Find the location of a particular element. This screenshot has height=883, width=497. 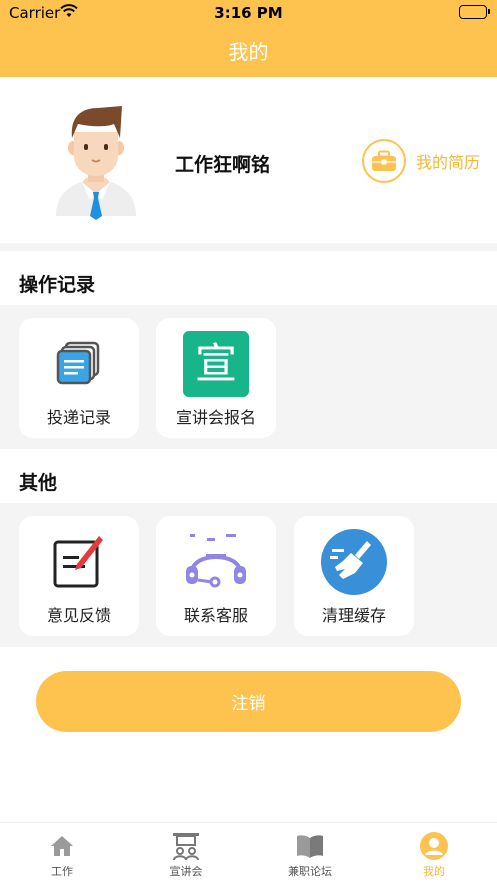

xuan-badge-icon: 宣 is located at coordinates (216, 364).